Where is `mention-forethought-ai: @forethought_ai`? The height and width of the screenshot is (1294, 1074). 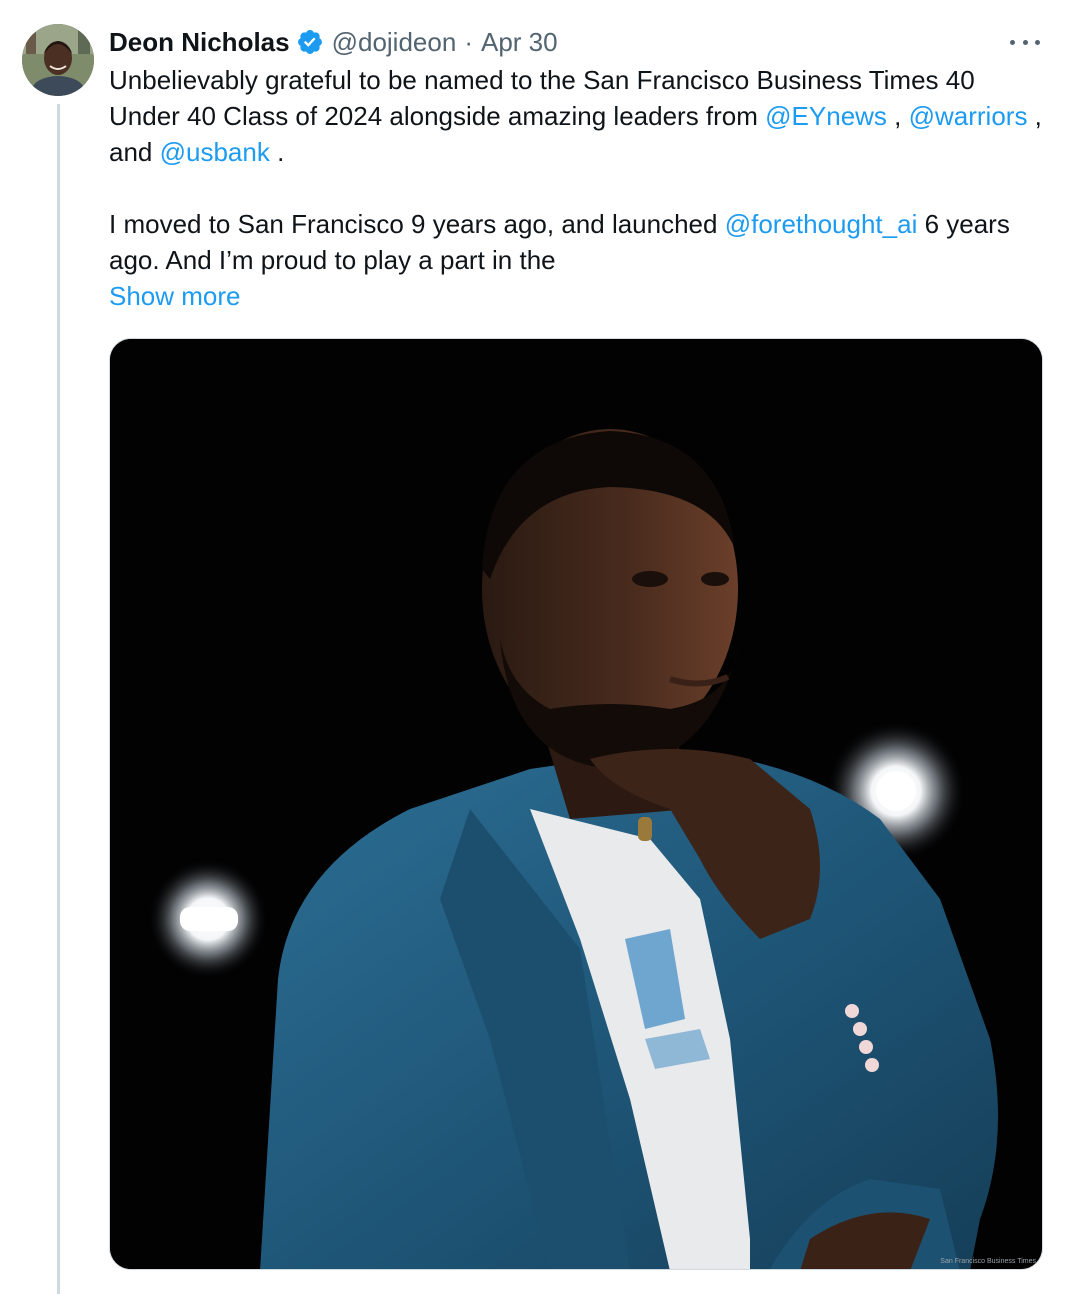
mention-forethought-ai: @forethought_ai is located at coordinates (821, 224).